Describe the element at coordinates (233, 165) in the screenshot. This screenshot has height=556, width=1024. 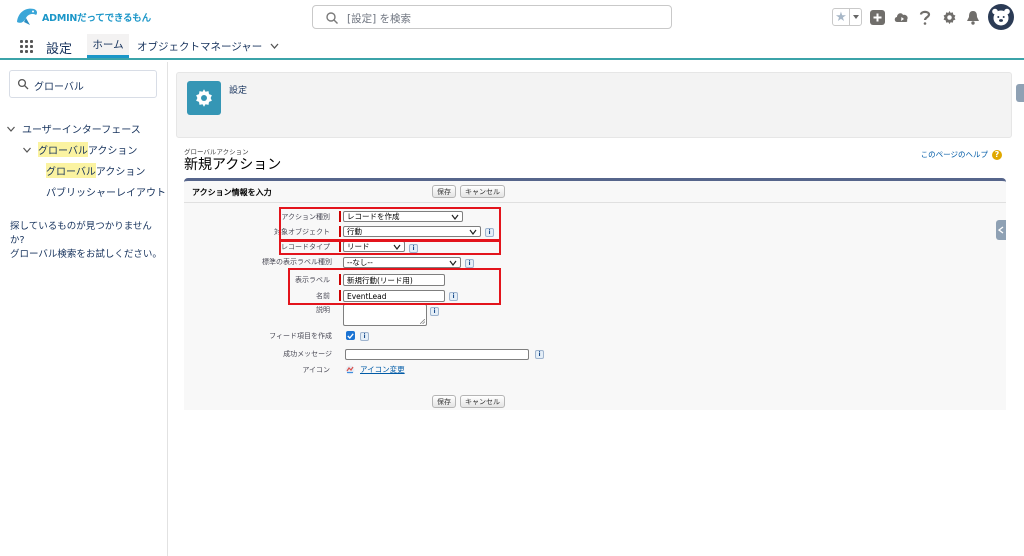
I see `page-title: 新規アクション` at that location.